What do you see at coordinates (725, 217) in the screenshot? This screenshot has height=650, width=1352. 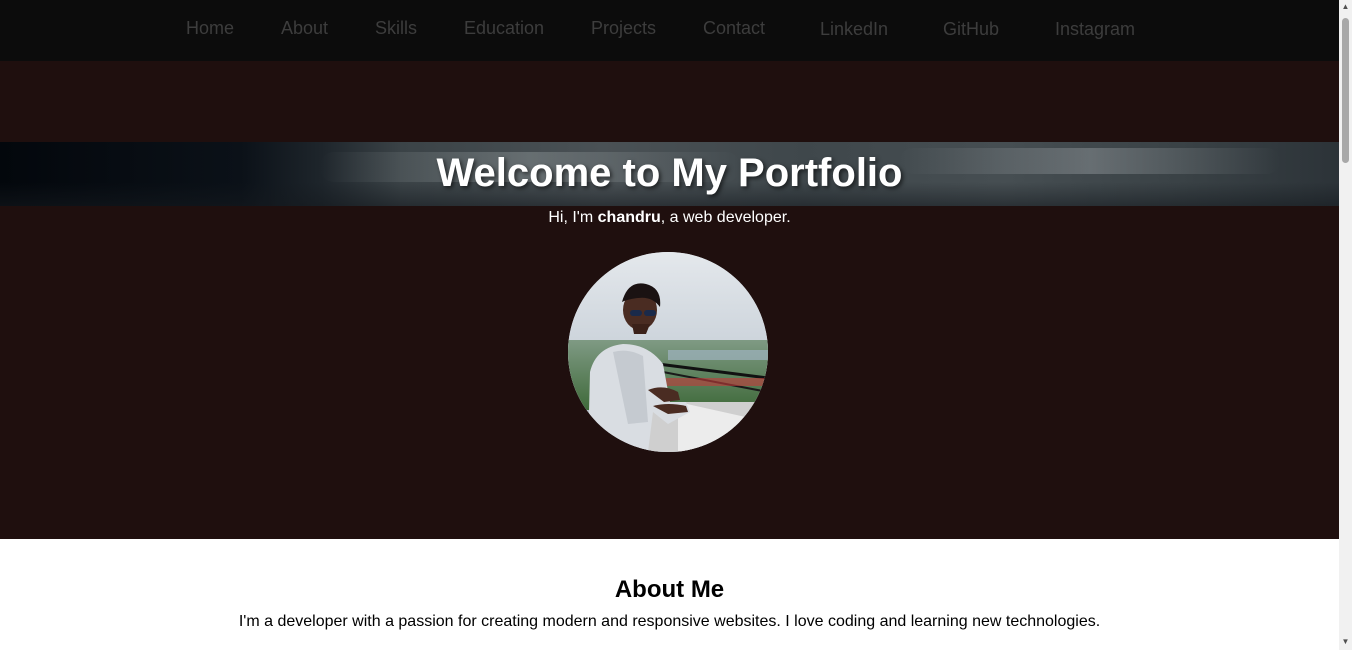 I see `greeting-suffix: , a web developer.` at bounding box center [725, 217].